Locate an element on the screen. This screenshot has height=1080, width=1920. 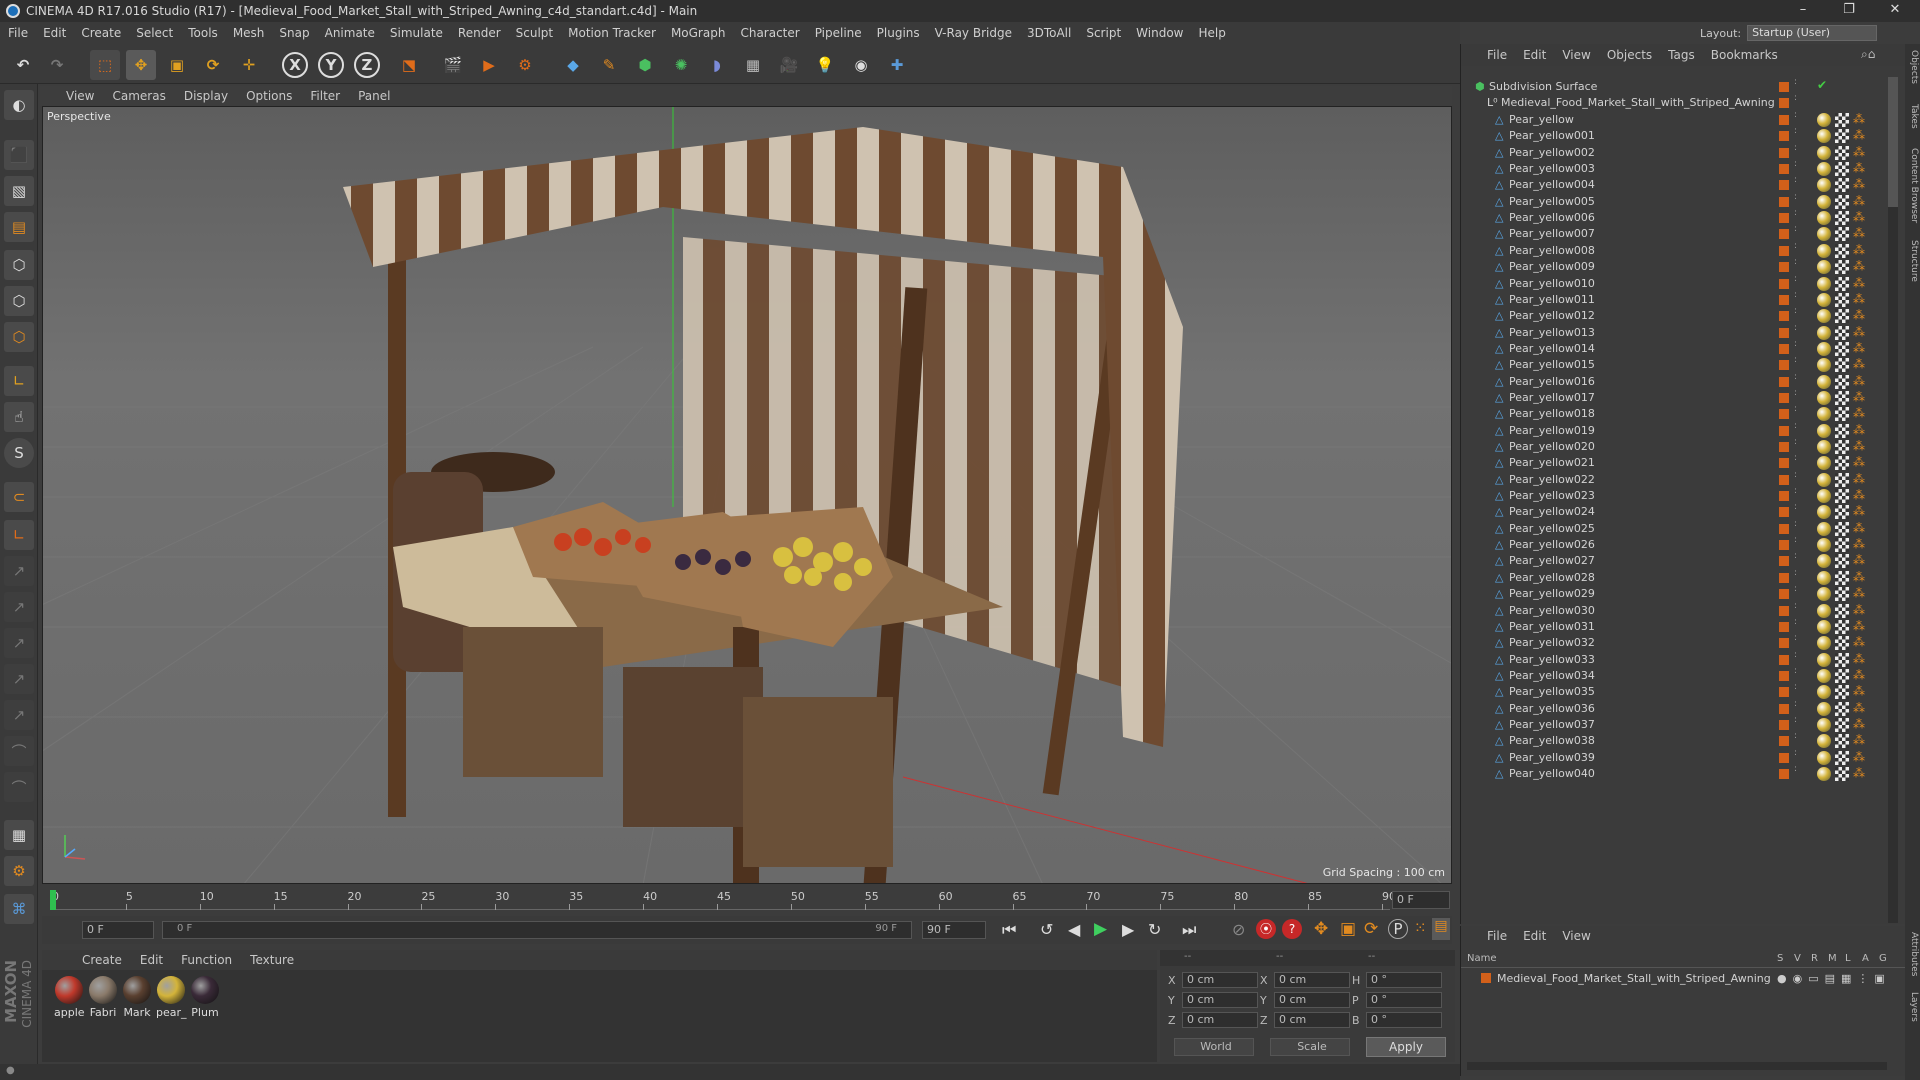
minimize-button: – is located at coordinates (1803, 11).